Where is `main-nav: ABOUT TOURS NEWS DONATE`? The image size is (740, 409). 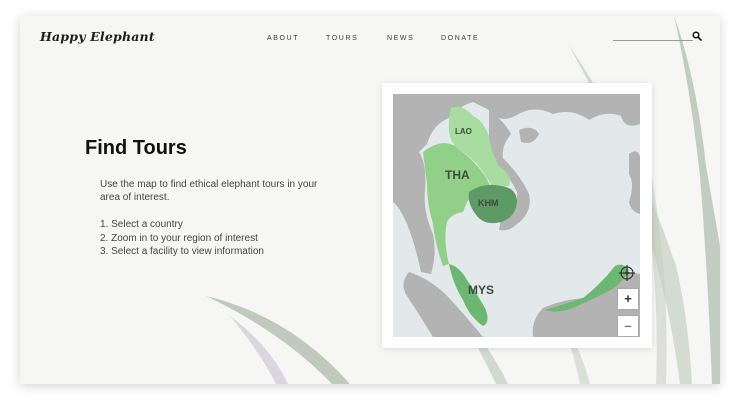
main-nav: ABOUT TOURS NEWS DONATE is located at coordinates (370, 41).